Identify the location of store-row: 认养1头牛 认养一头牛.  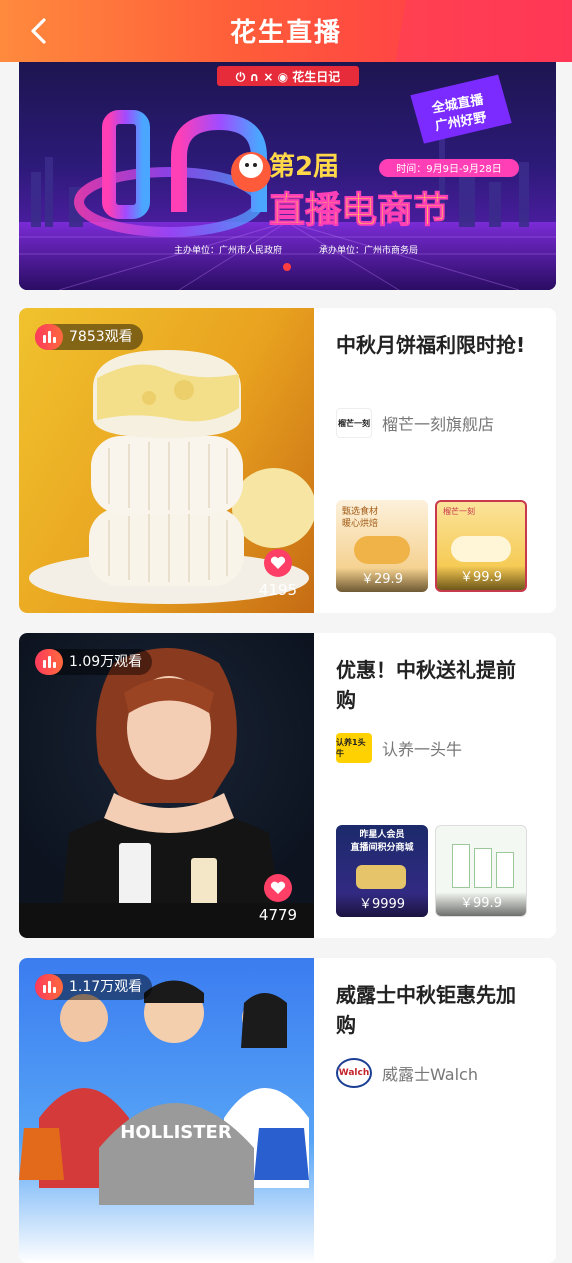
(399, 748).